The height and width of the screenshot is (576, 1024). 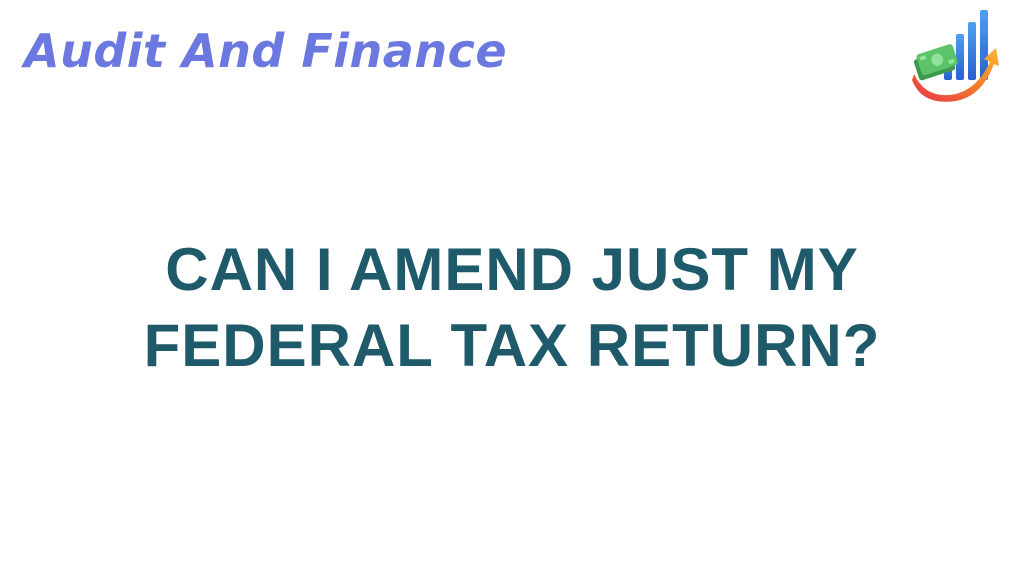 I want to click on chart-money-arrow-icon, so click(x=954, y=54).